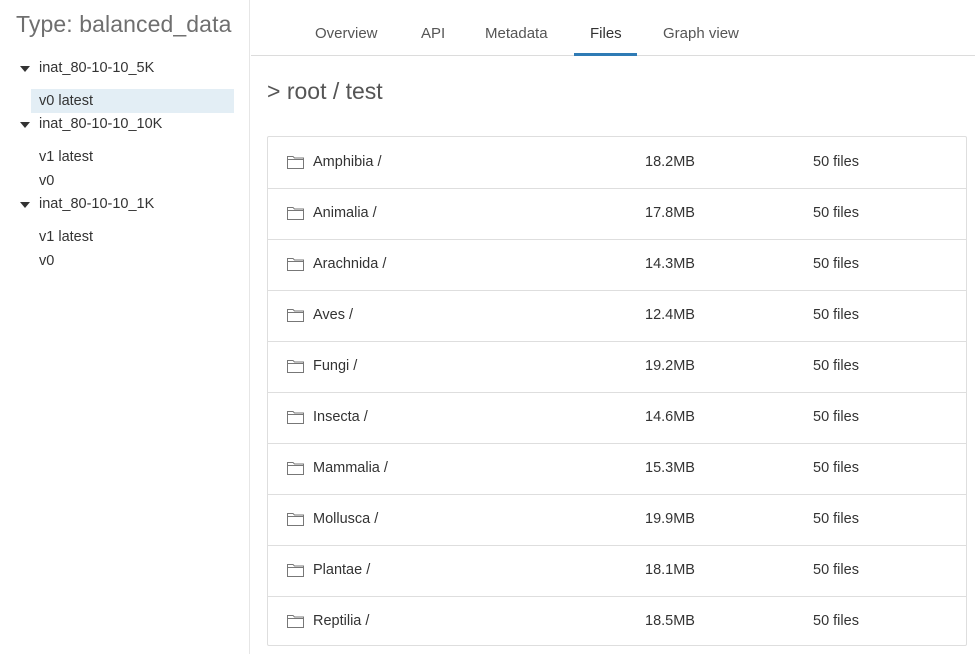  I want to click on breadcrumb: > root / test, so click(325, 91).